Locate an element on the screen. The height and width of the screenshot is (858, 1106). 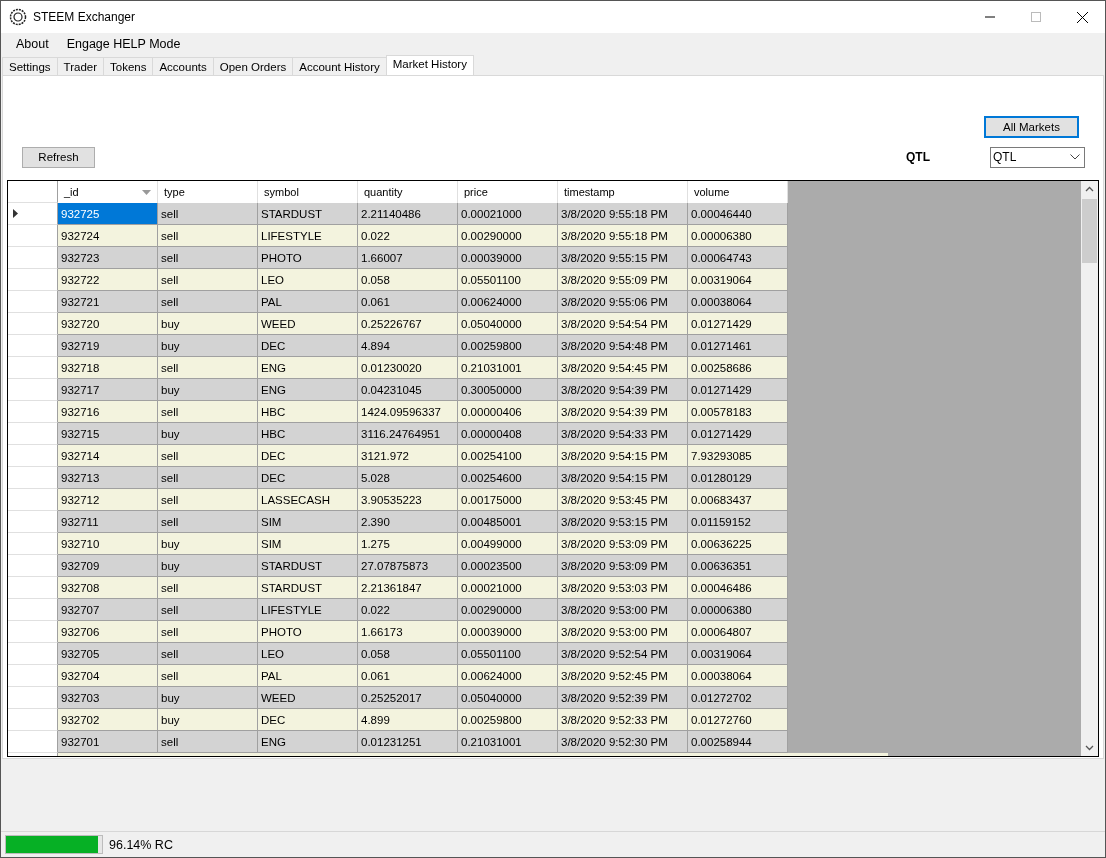
table-cell: 0.00319064 is located at coordinates (738, 654).